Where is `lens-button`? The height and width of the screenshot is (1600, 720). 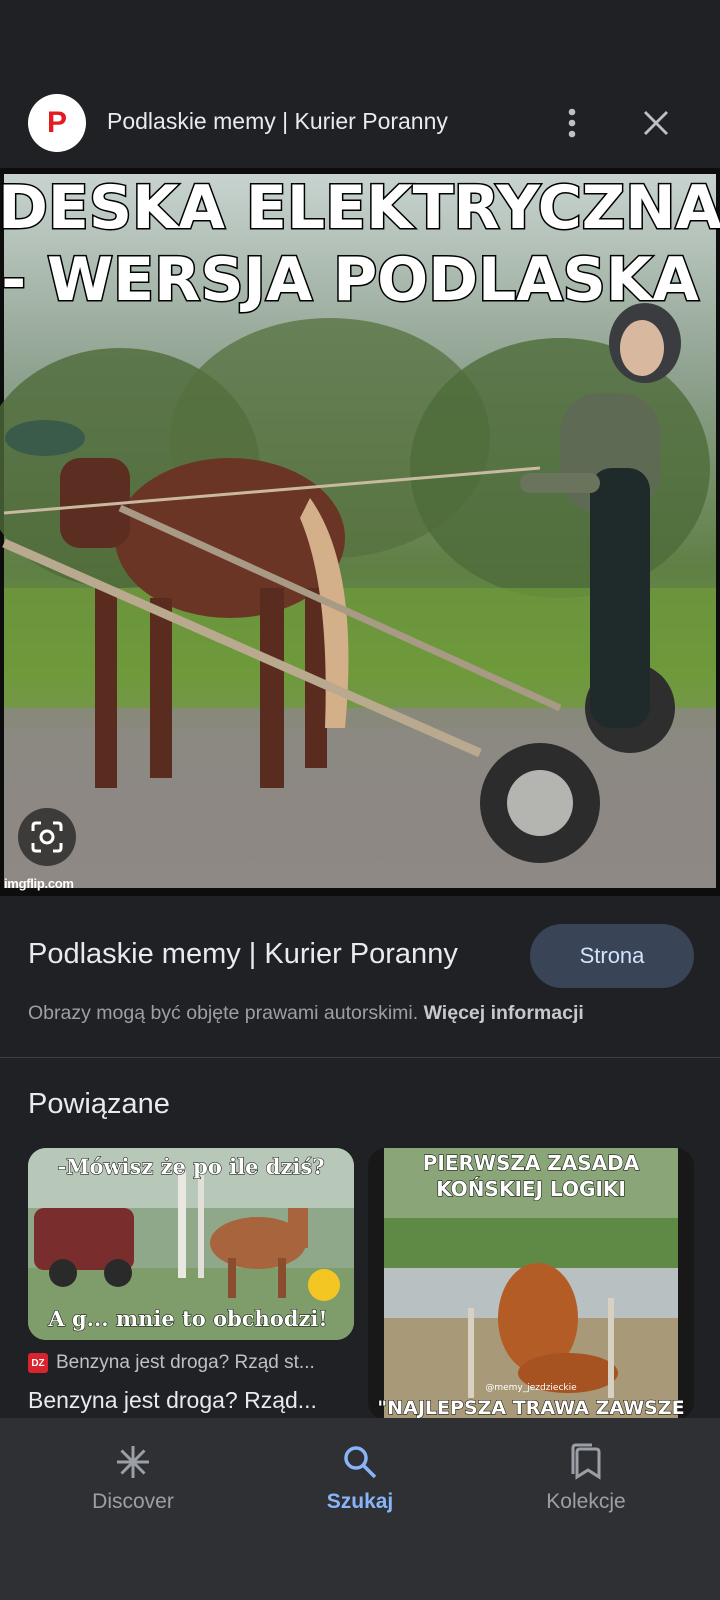 lens-button is located at coordinates (47, 837).